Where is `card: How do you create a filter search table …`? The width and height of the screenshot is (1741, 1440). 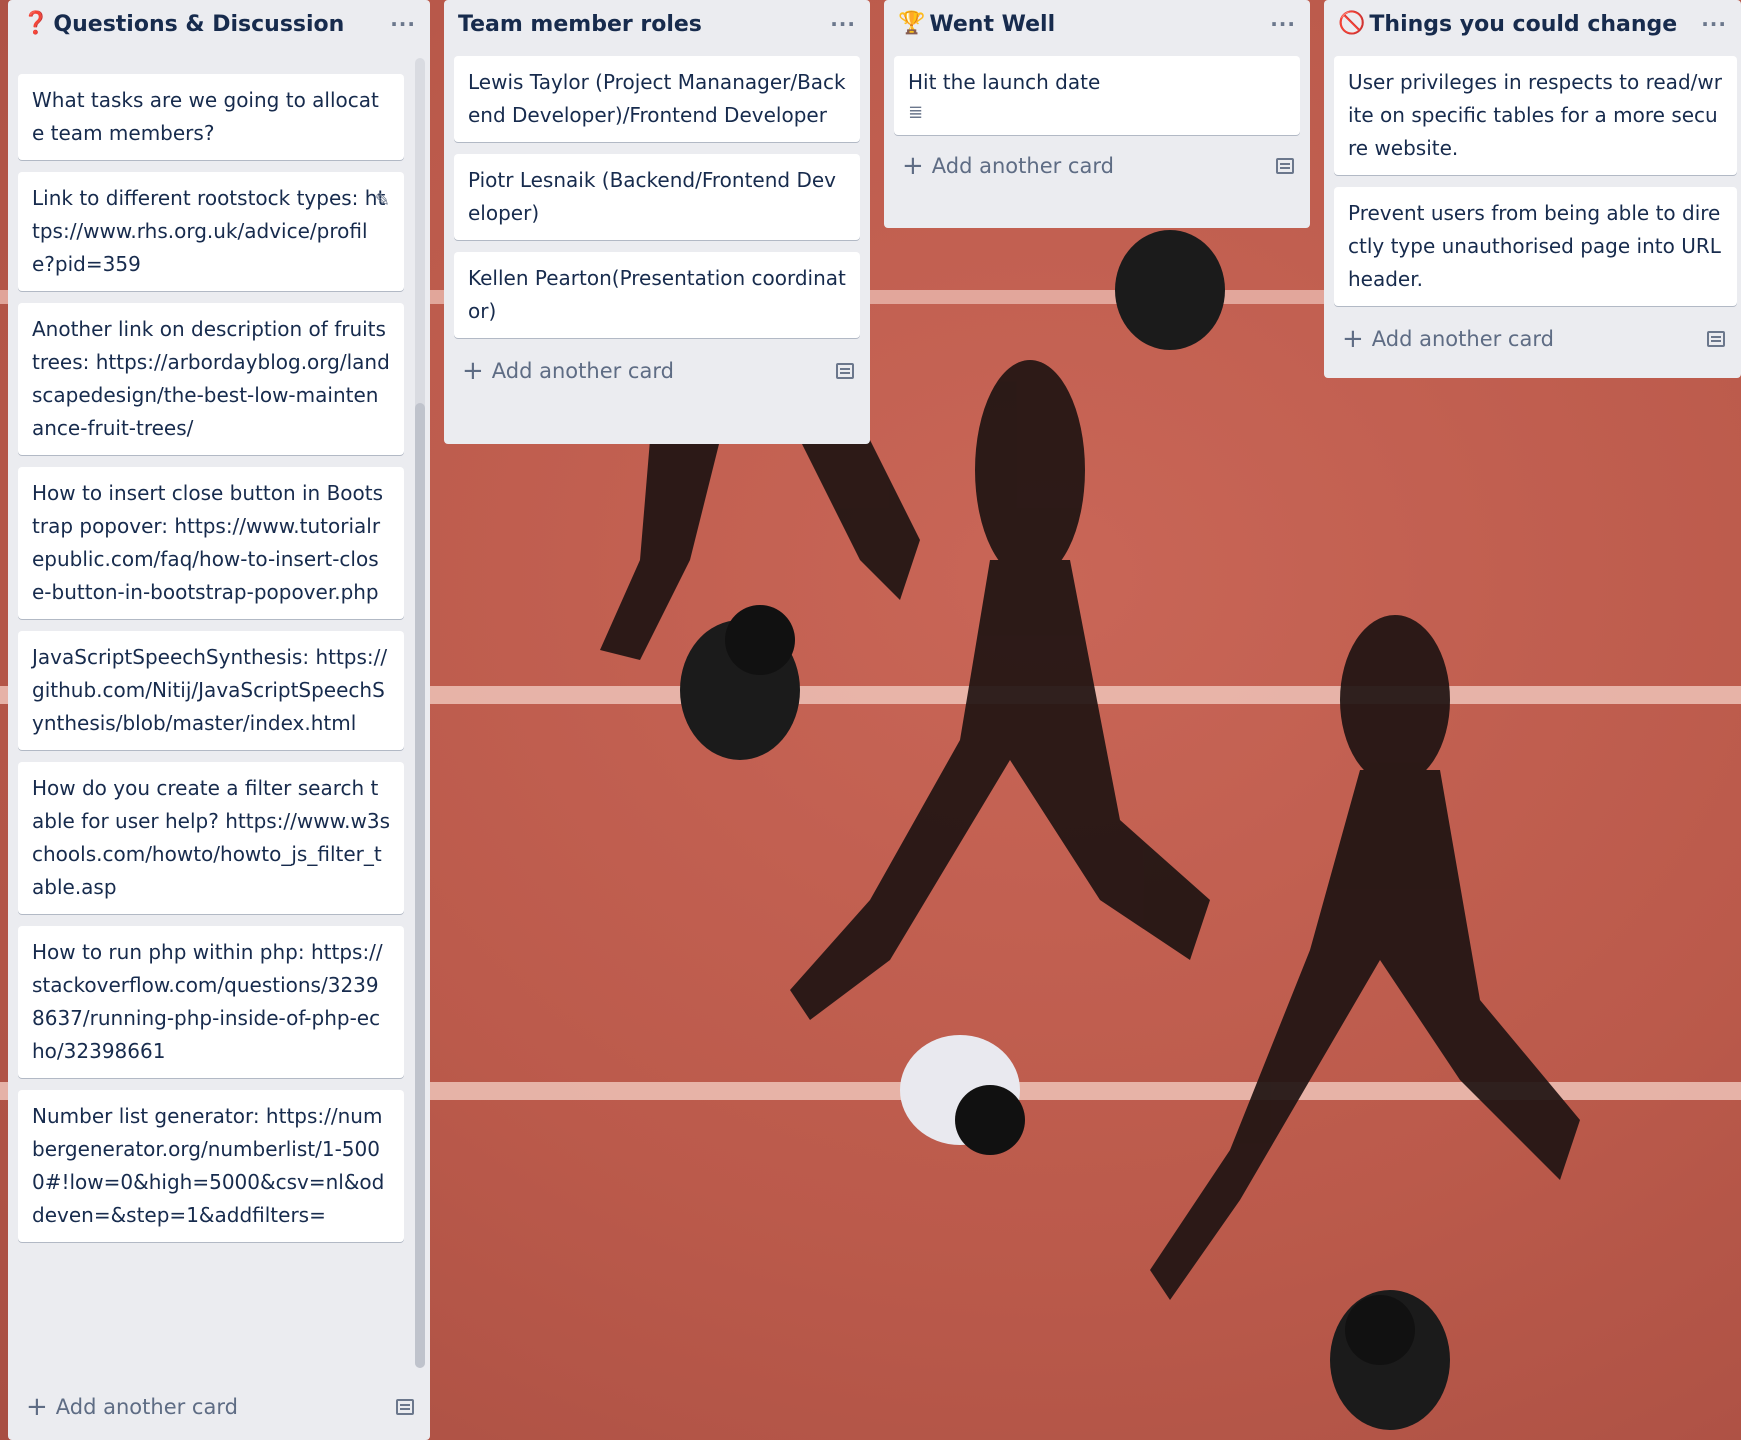 card: How do you create a filter search table … is located at coordinates (211, 838).